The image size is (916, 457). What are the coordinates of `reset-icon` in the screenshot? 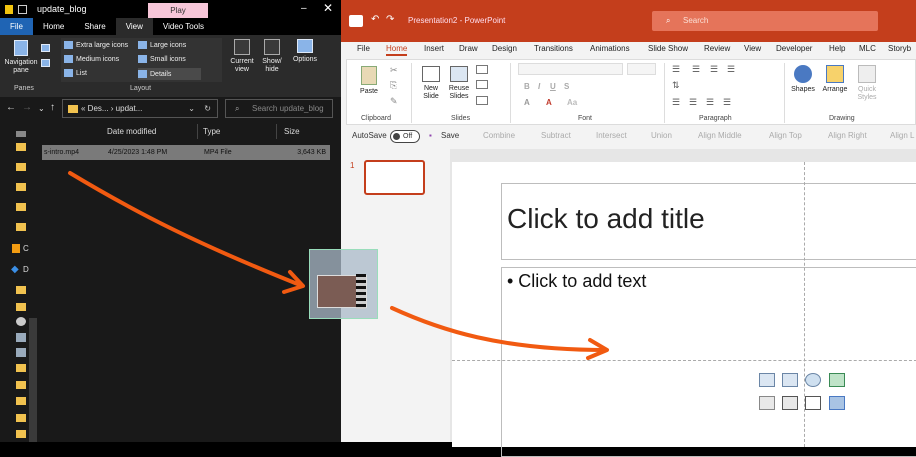 It's located at (482, 84).